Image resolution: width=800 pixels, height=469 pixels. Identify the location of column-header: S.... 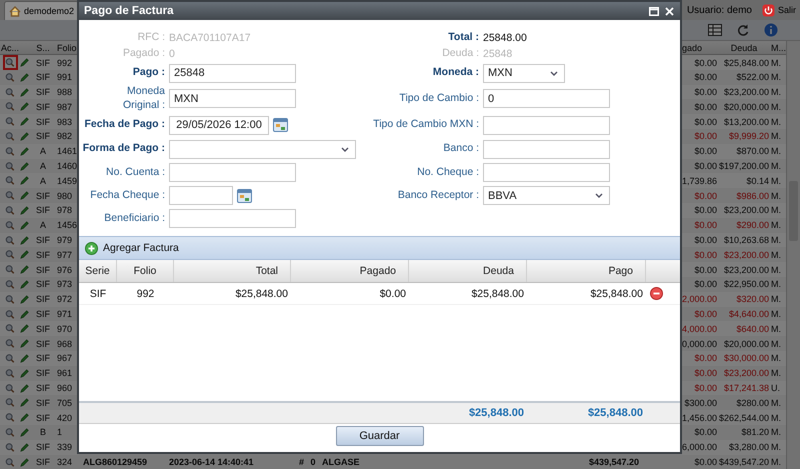
(43, 47).